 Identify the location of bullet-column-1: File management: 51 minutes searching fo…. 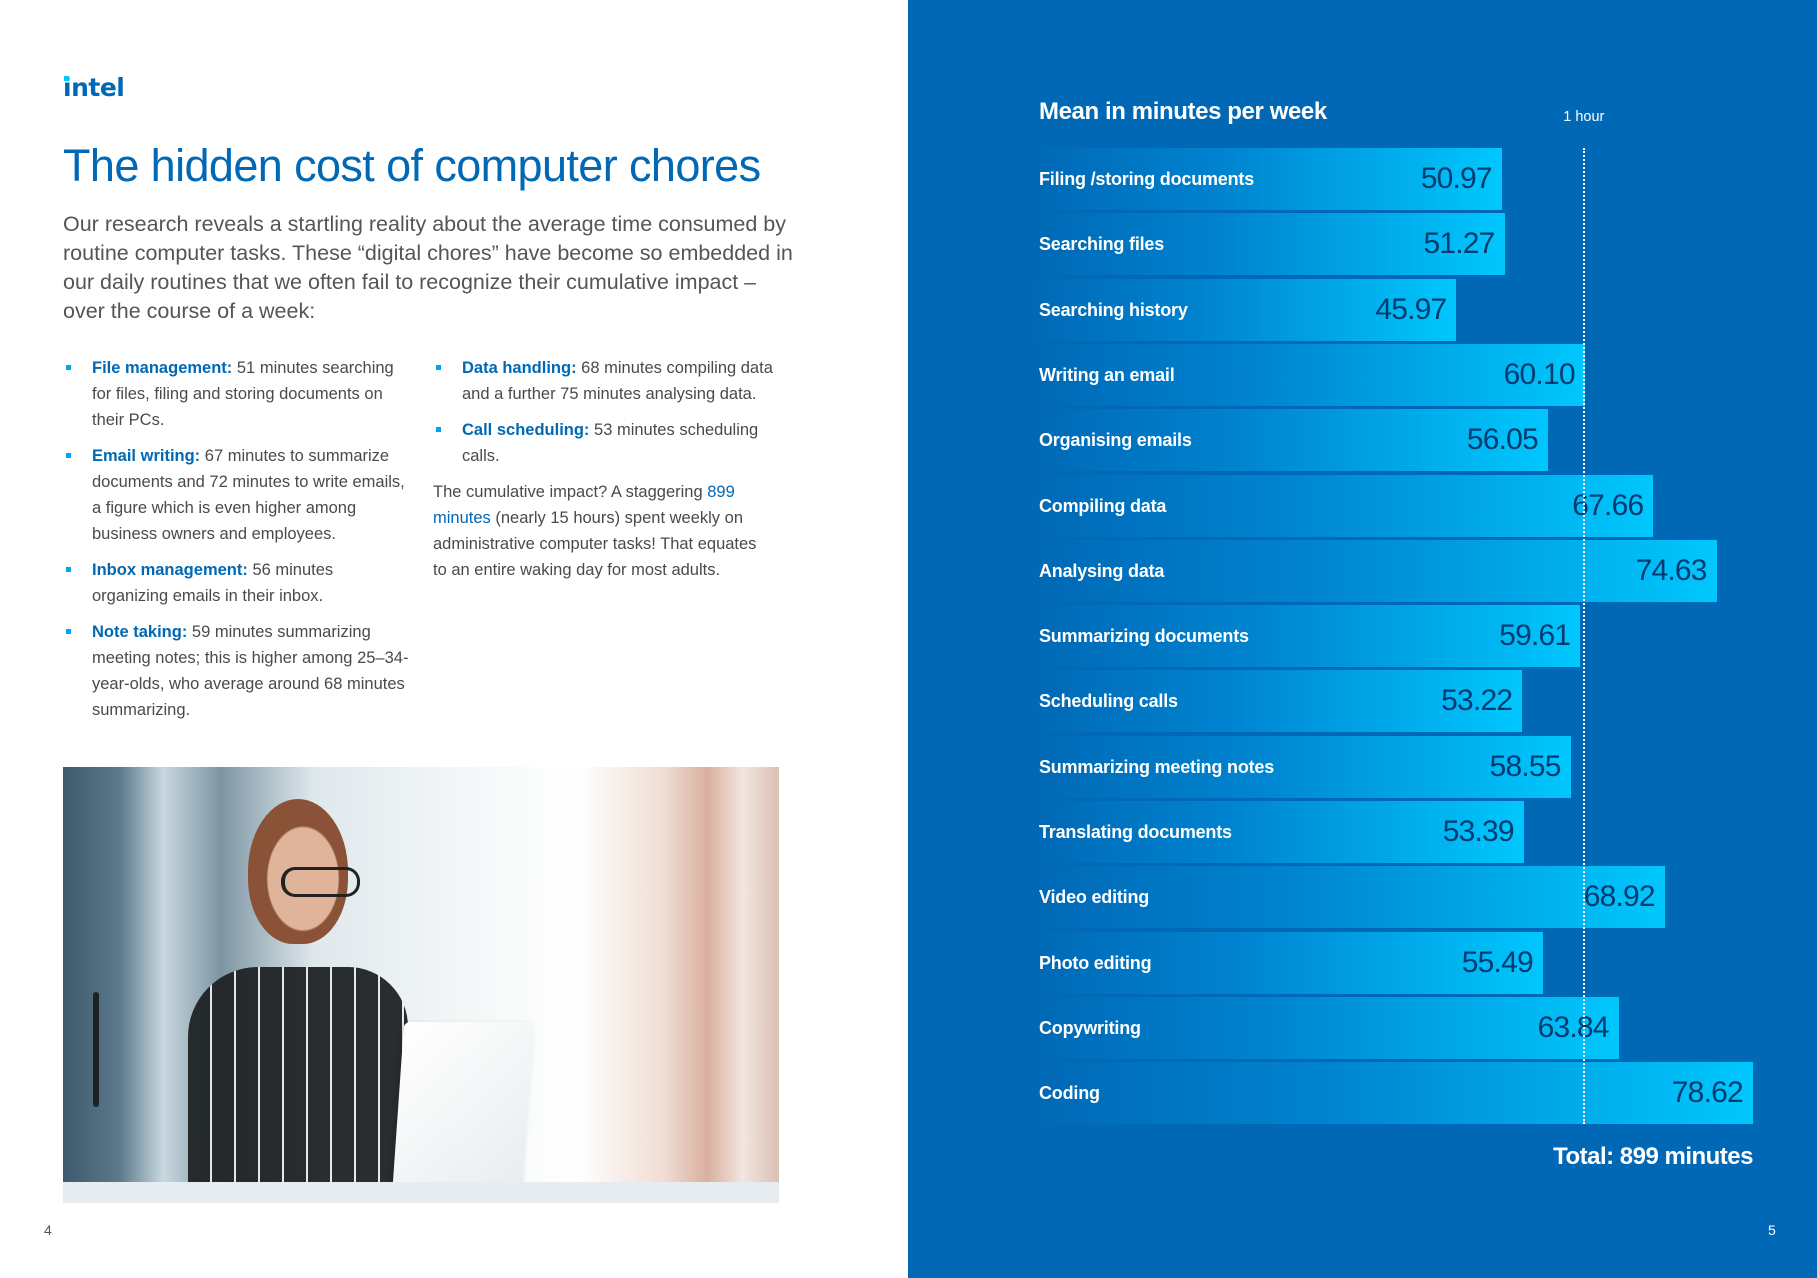
(238, 544).